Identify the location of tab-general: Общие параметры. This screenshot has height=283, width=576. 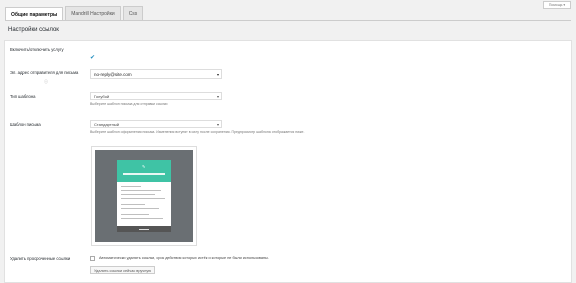
(34, 14).